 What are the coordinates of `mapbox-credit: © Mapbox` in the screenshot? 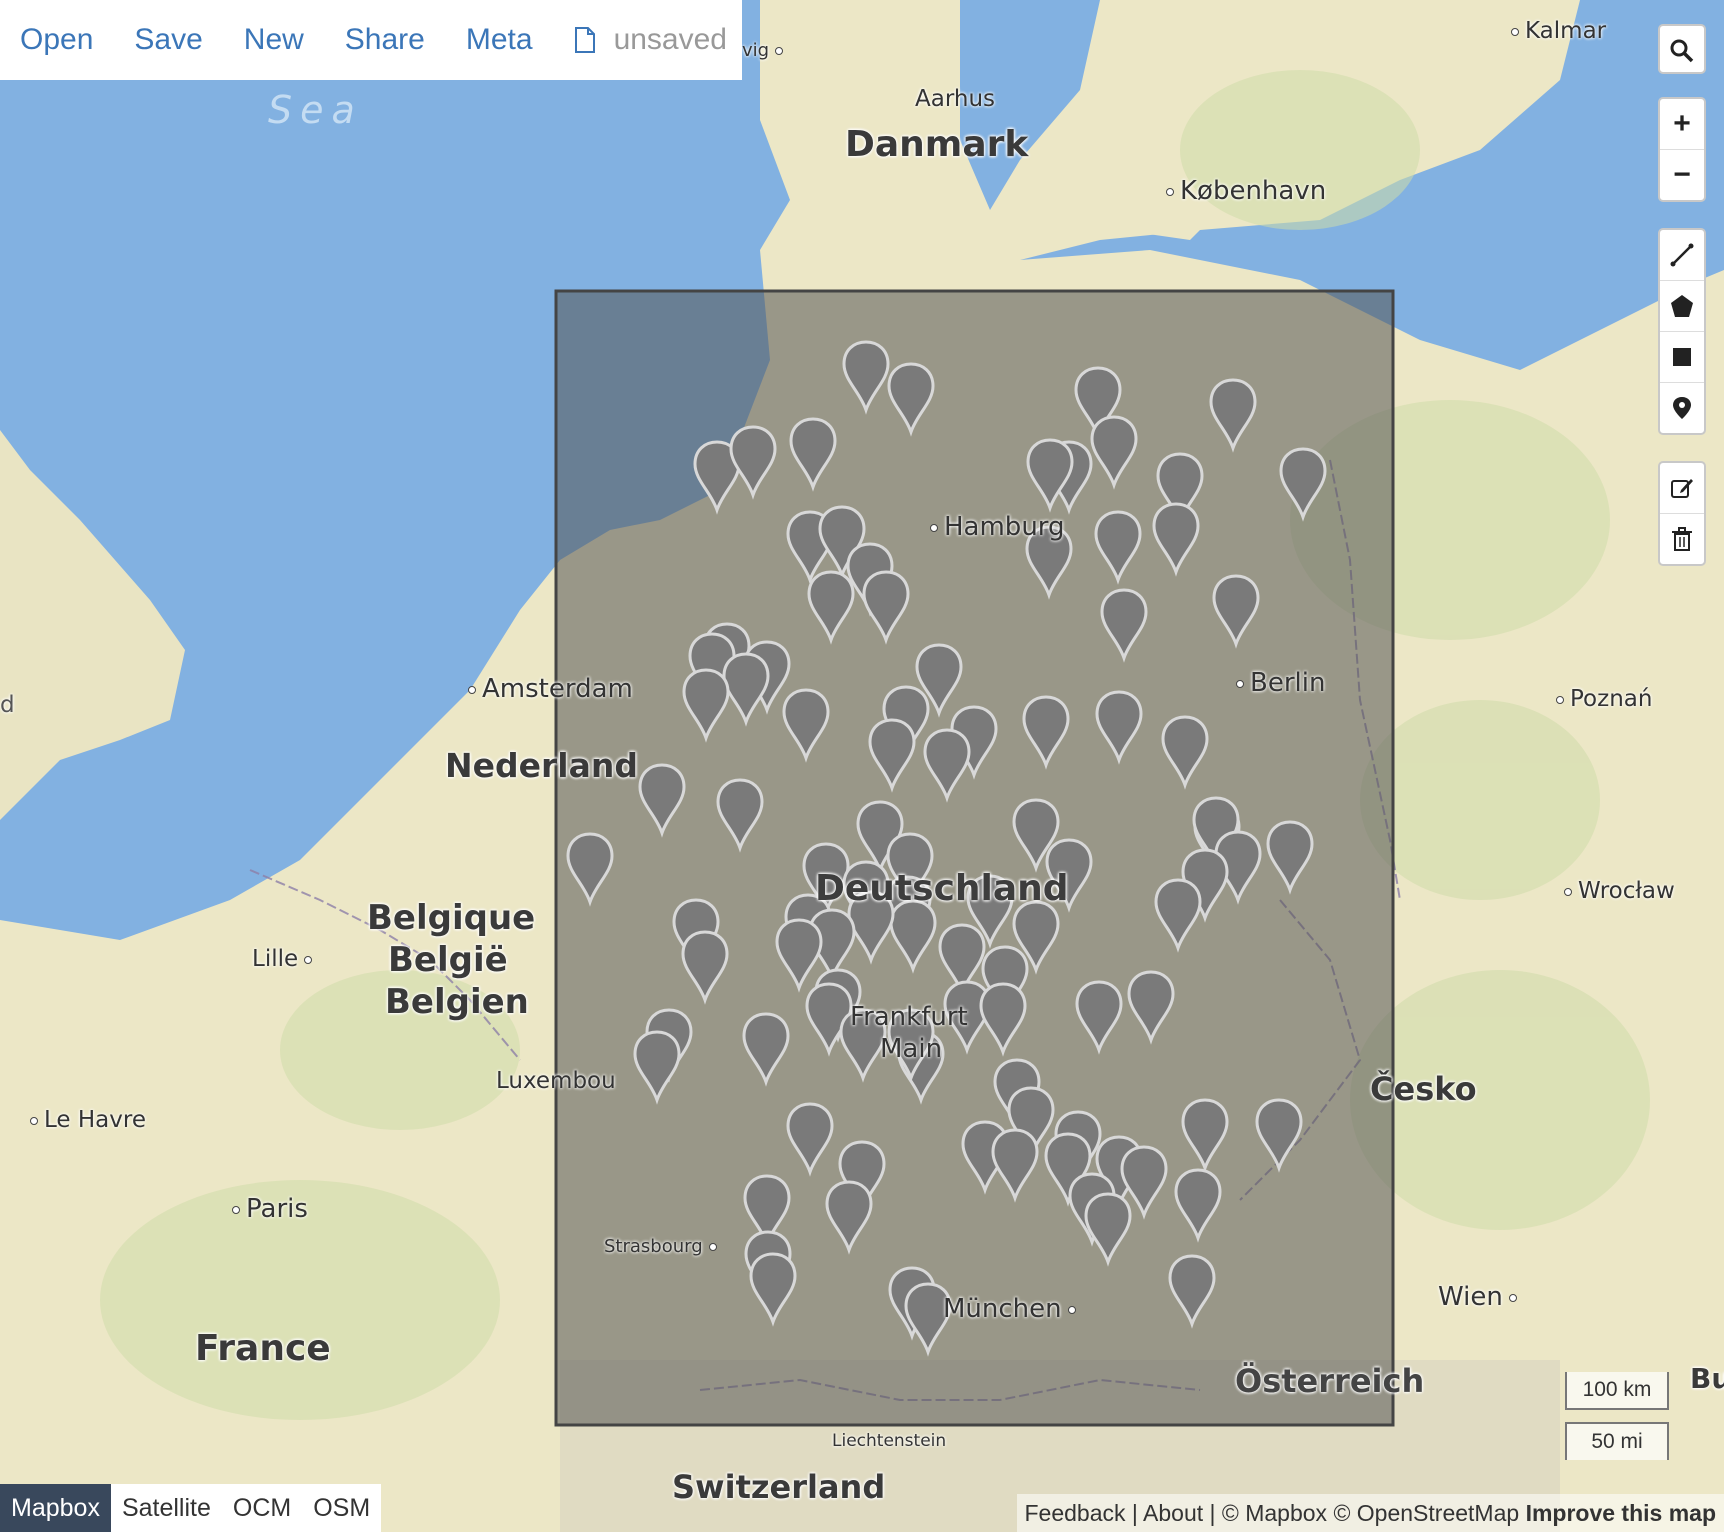 It's located at (1274, 1513).